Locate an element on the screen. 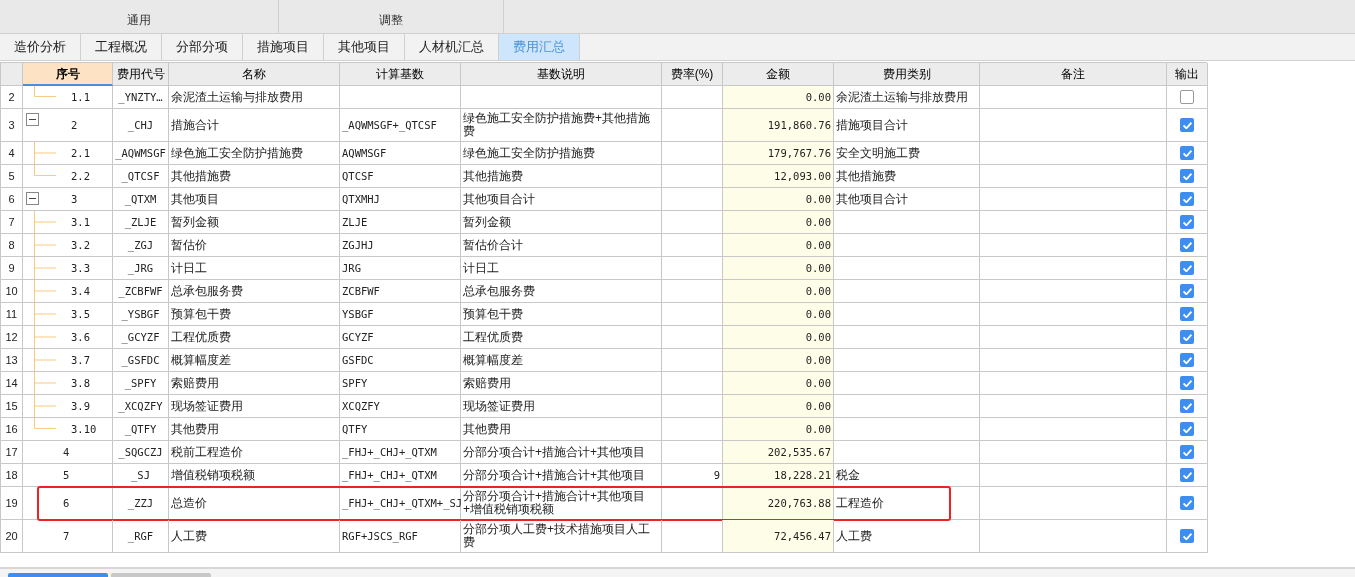 This screenshot has height=577, width=1355. row-number: 6 is located at coordinates (11, 199).